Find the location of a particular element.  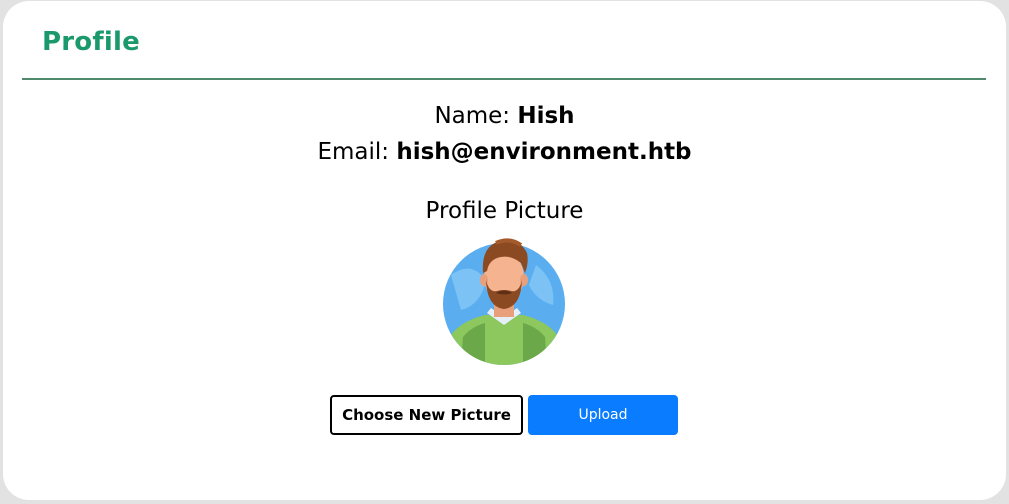

name-line: Name: Hish is located at coordinates (504, 116).